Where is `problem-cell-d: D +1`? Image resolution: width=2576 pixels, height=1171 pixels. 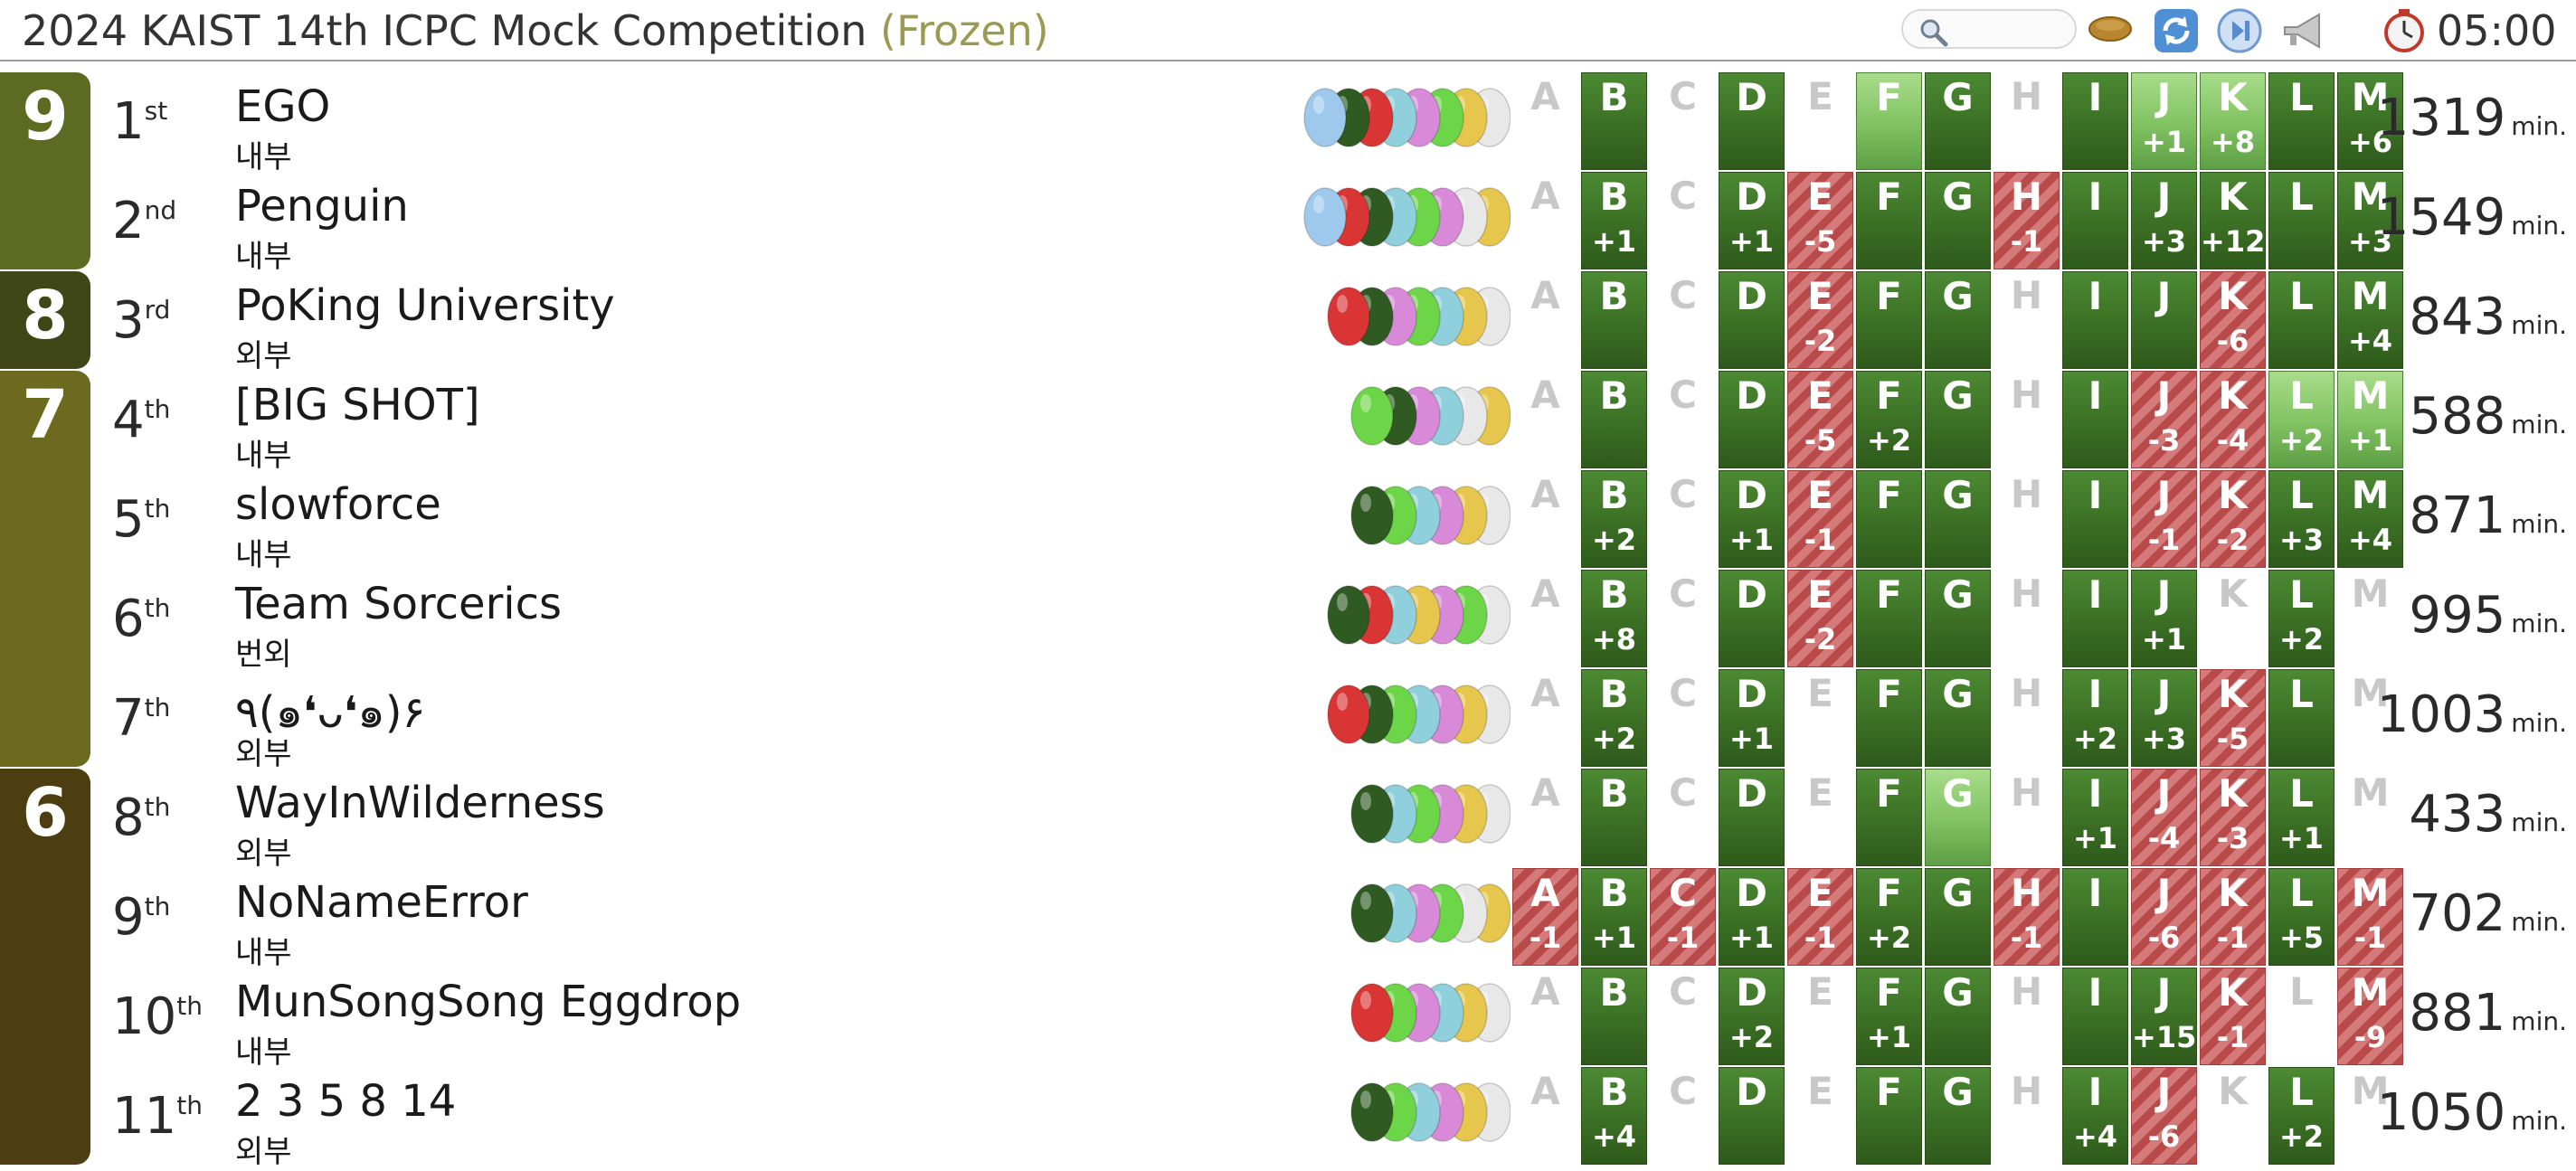
problem-cell-d: D +1 is located at coordinates (1752, 220).